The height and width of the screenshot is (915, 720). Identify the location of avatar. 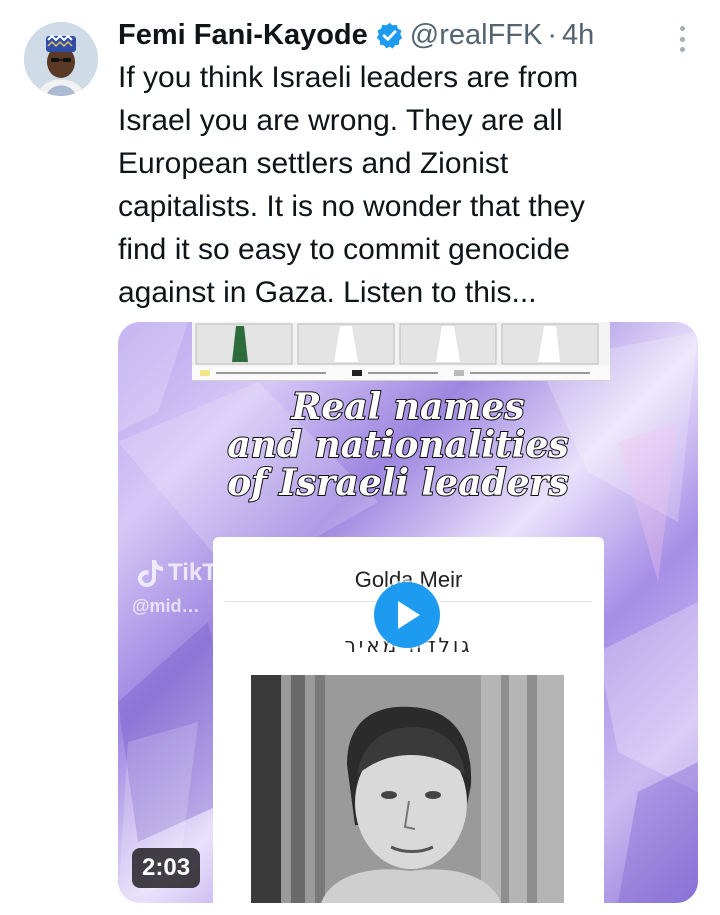
(61, 59).